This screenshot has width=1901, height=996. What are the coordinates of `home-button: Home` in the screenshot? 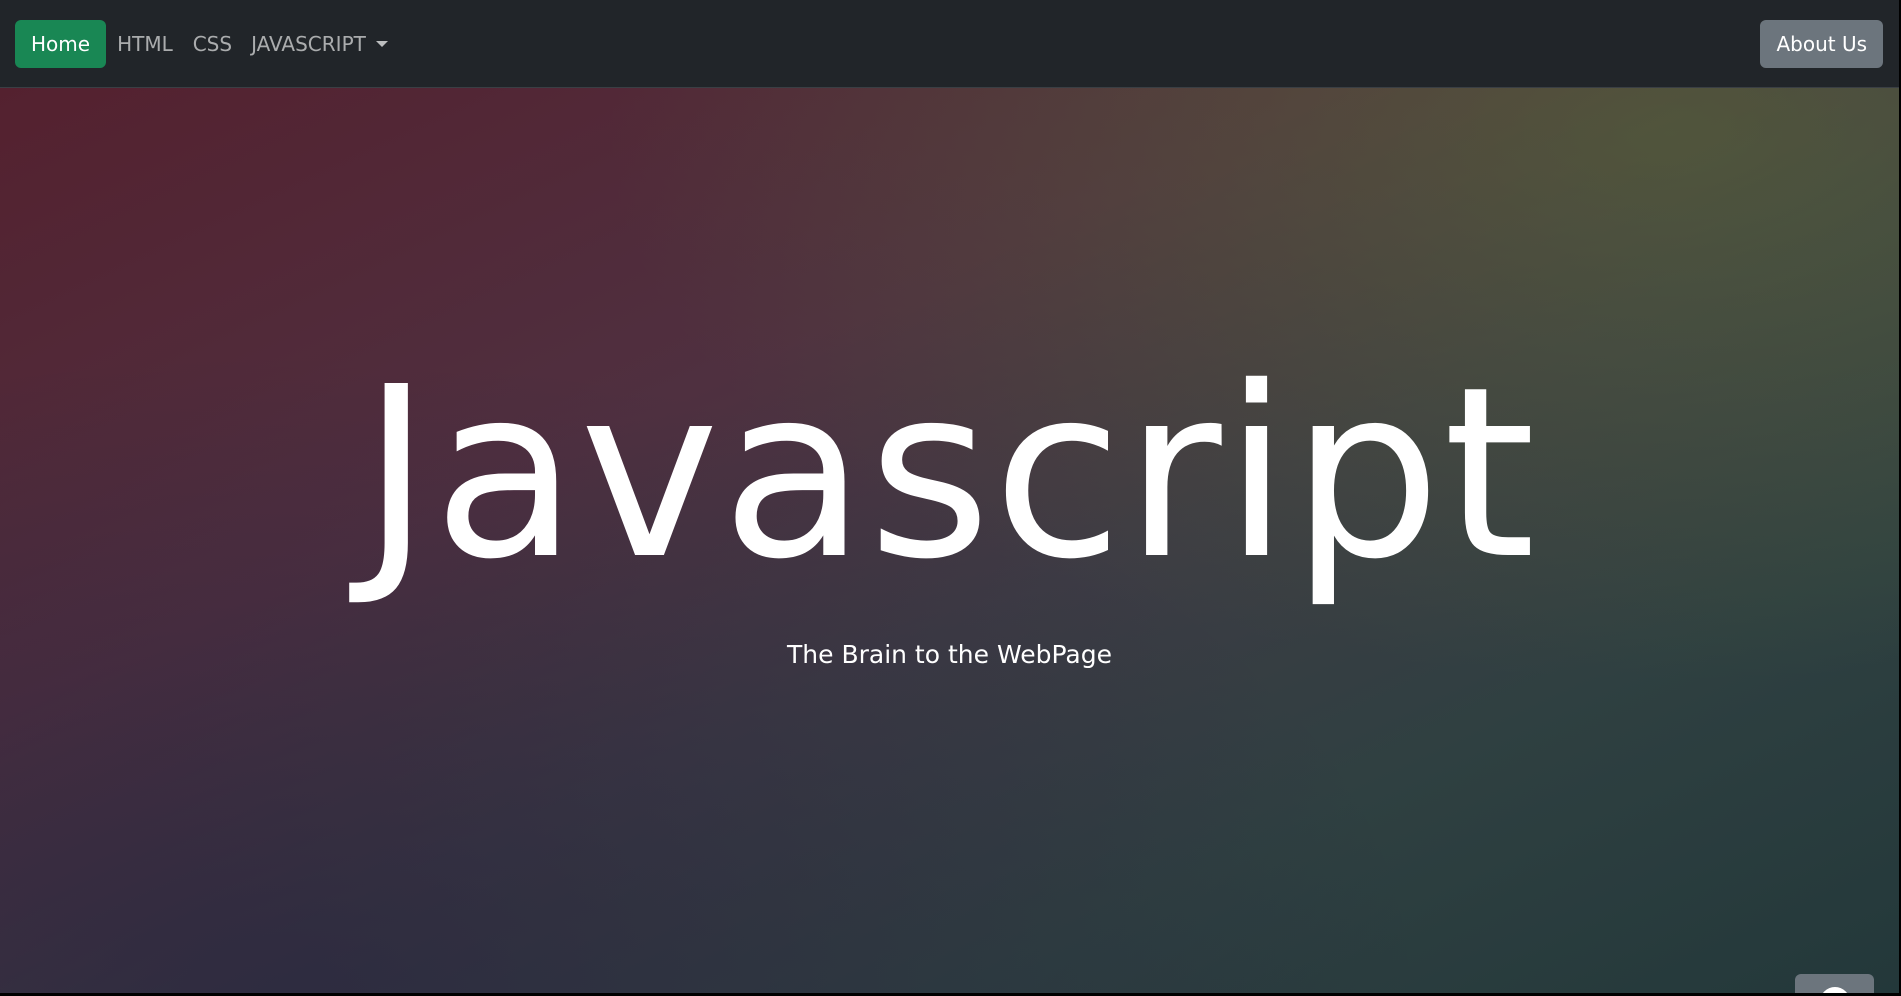 It's located at (61, 44).